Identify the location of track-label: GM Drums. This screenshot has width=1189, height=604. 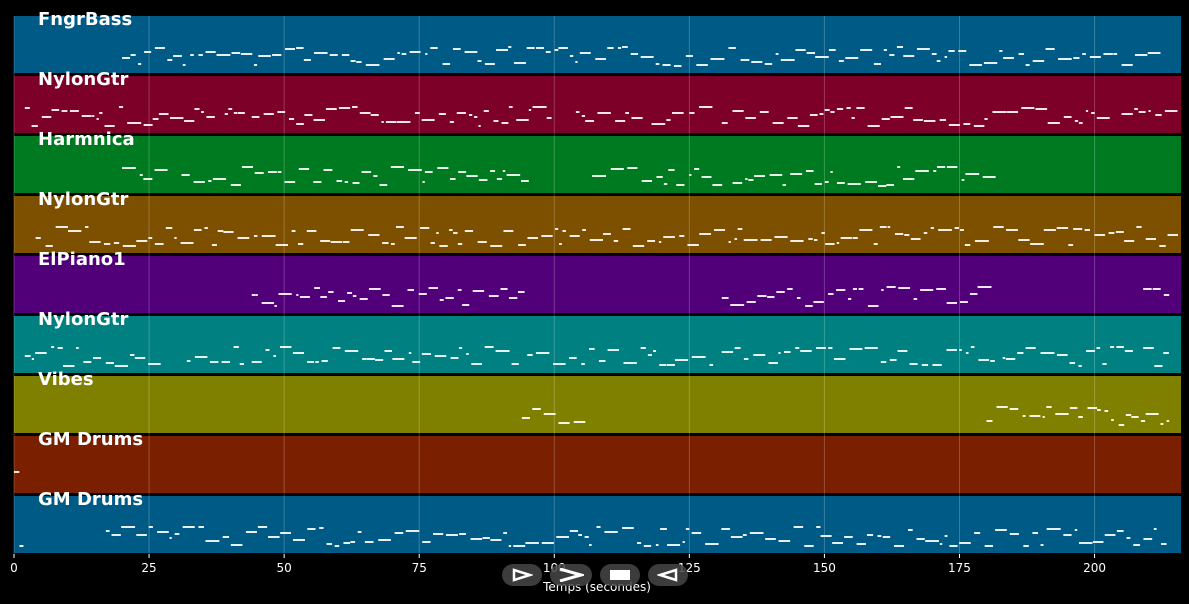
(90, 499).